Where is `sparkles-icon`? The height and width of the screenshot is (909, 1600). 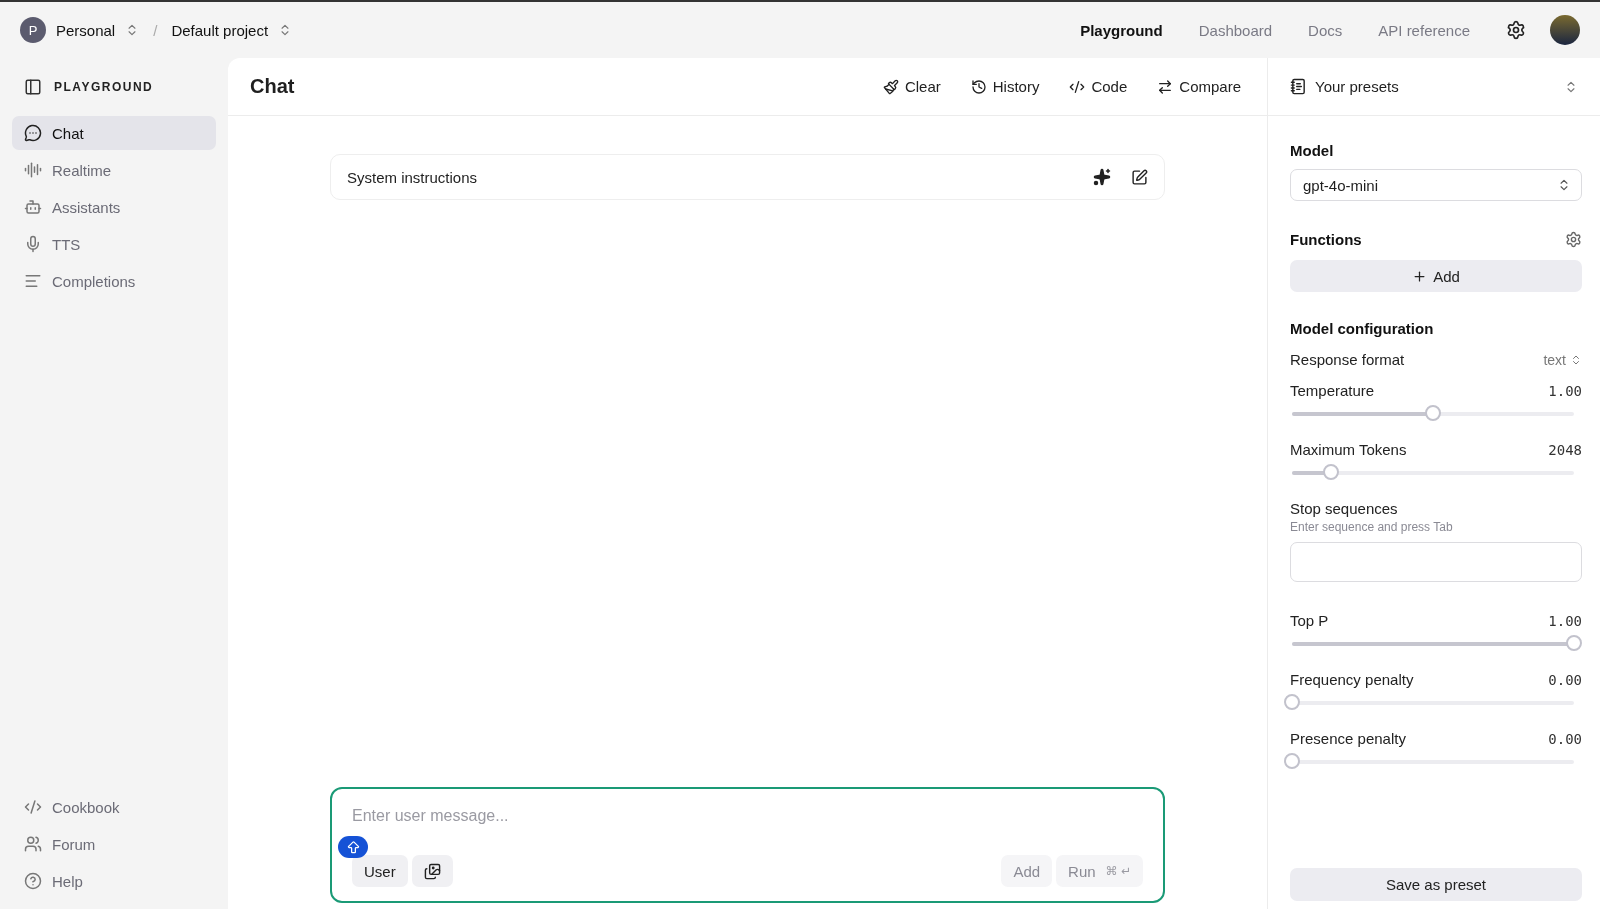
sparkles-icon is located at coordinates (1102, 177).